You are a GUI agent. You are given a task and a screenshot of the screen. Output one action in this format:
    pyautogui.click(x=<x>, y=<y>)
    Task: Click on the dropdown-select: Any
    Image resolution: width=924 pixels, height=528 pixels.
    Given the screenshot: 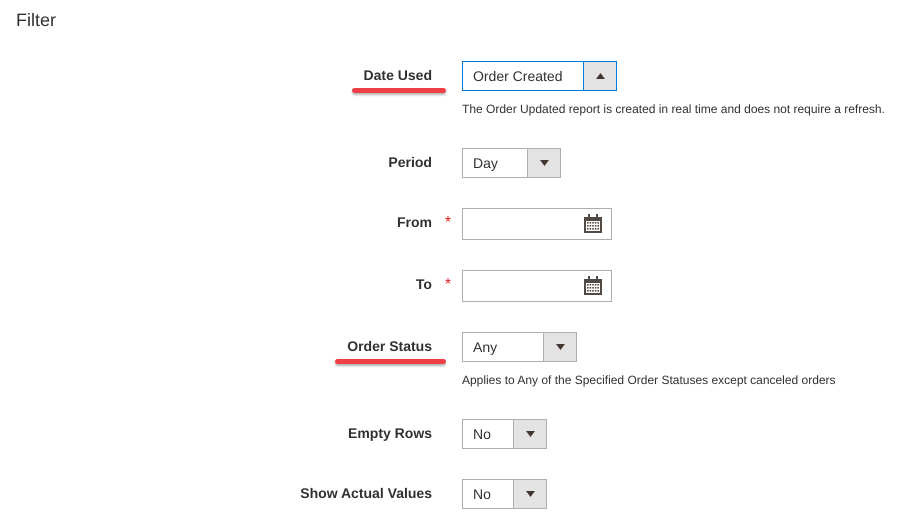 What is the action you would take?
    pyautogui.click(x=519, y=347)
    